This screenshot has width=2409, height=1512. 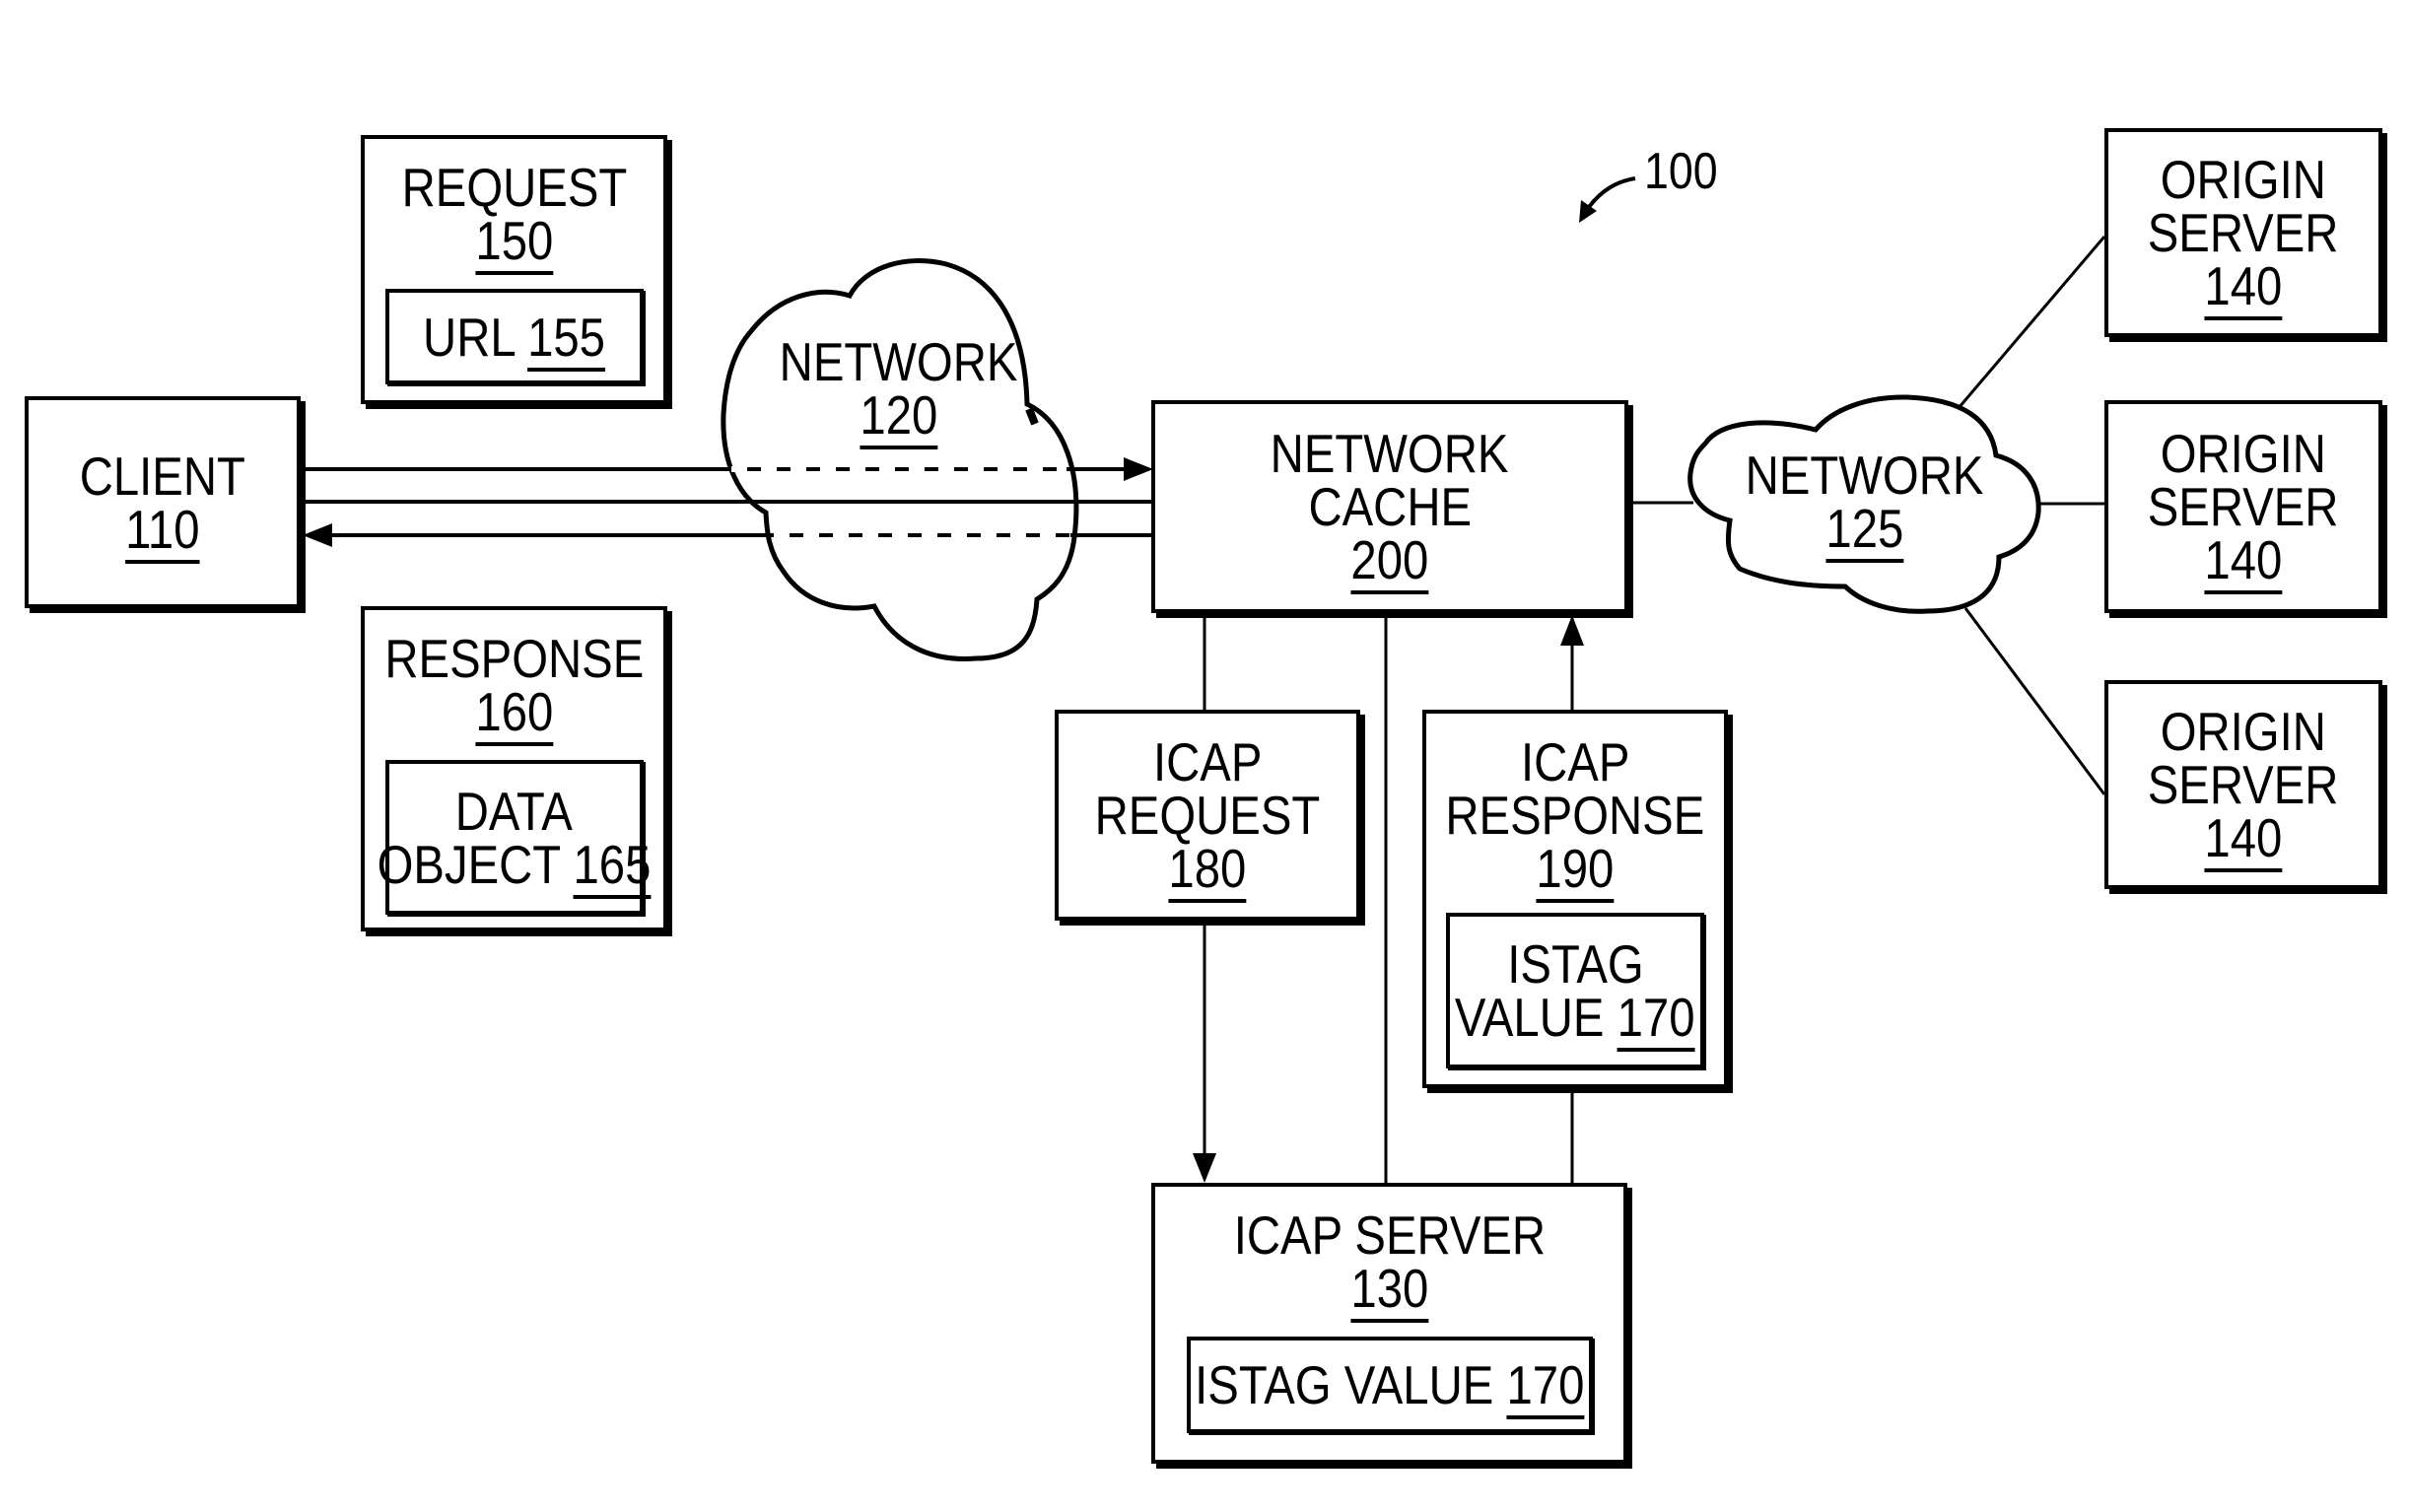 What do you see at coordinates (1575, 868) in the screenshot?
I see `icap-response-ref: 190` at bounding box center [1575, 868].